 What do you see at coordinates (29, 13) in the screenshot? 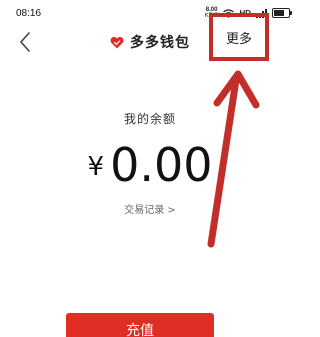
I see `status-time: 08:16` at bounding box center [29, 13].